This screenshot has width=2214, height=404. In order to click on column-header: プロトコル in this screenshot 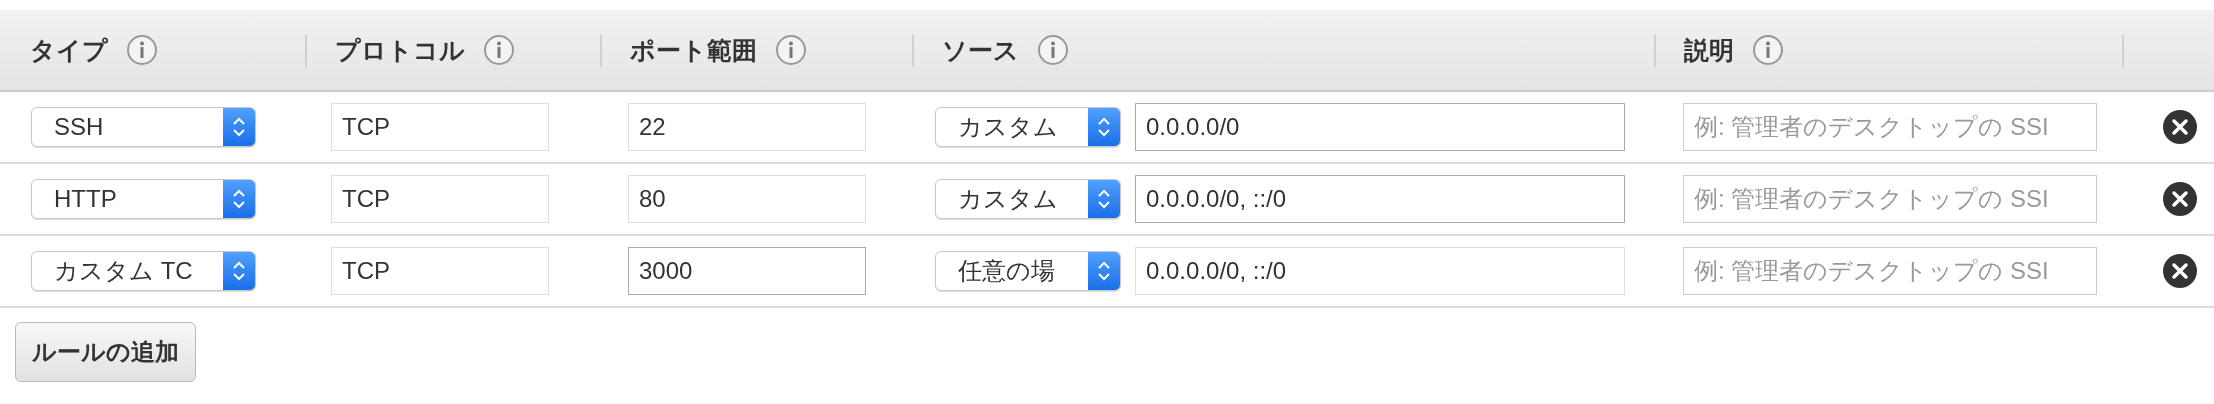, I will do `click(400, 50)`.